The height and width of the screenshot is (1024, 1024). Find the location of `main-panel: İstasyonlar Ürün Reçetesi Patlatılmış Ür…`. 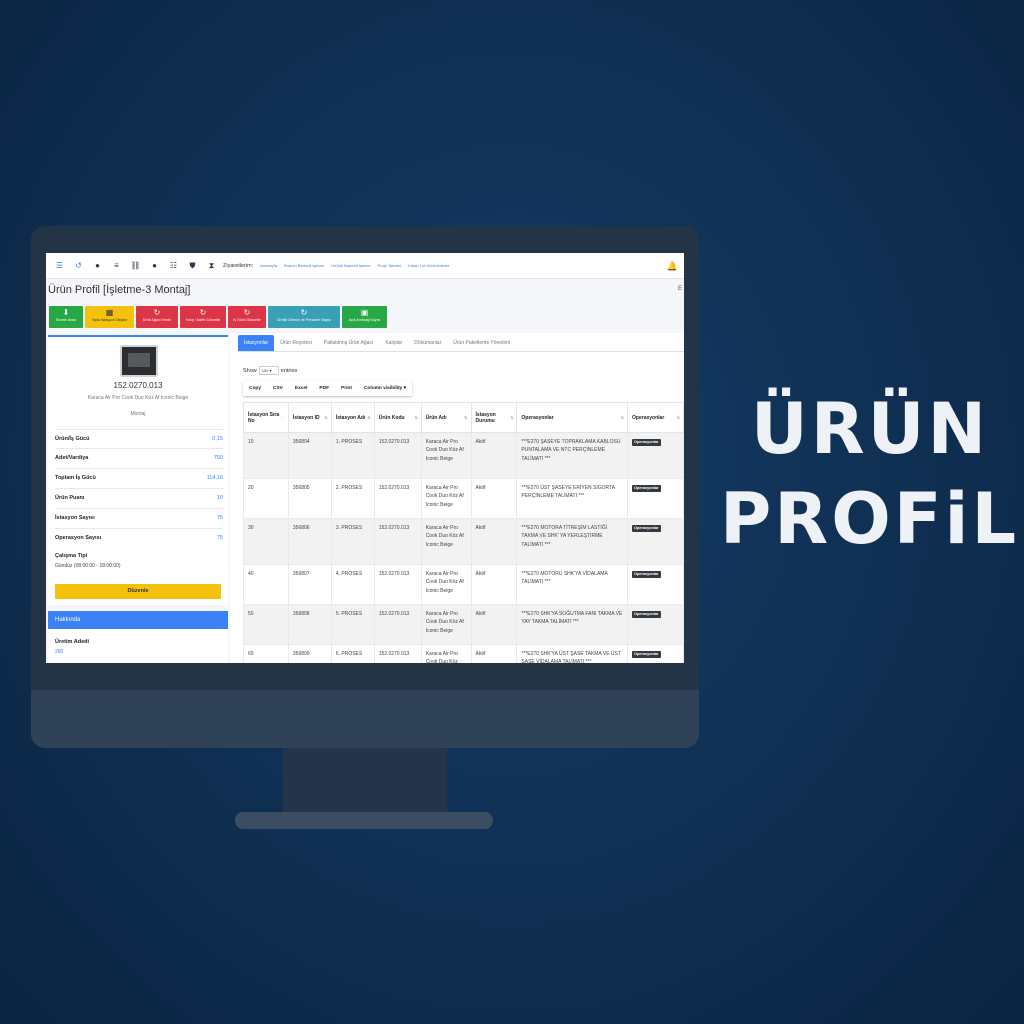

main-panel: İstasyonlar Ürün Reçetesi Patlatılmış Ür… is located at coordinates (460, 498).